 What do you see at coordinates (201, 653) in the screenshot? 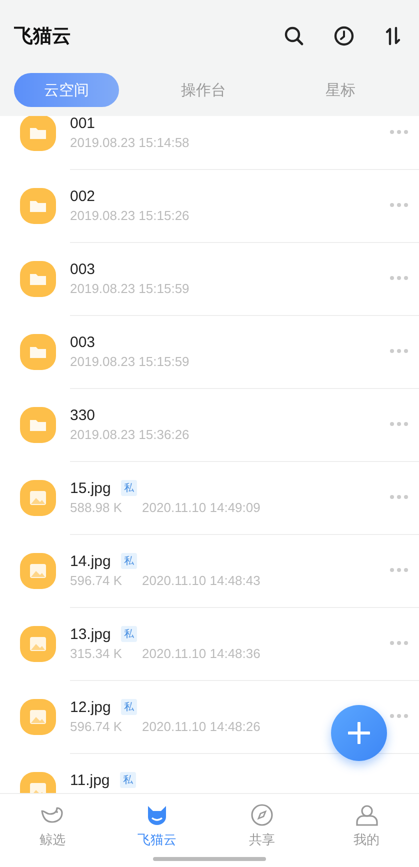
I see `file-date: 2020.11.10 14:48:36` at bounding box center [201, 653].